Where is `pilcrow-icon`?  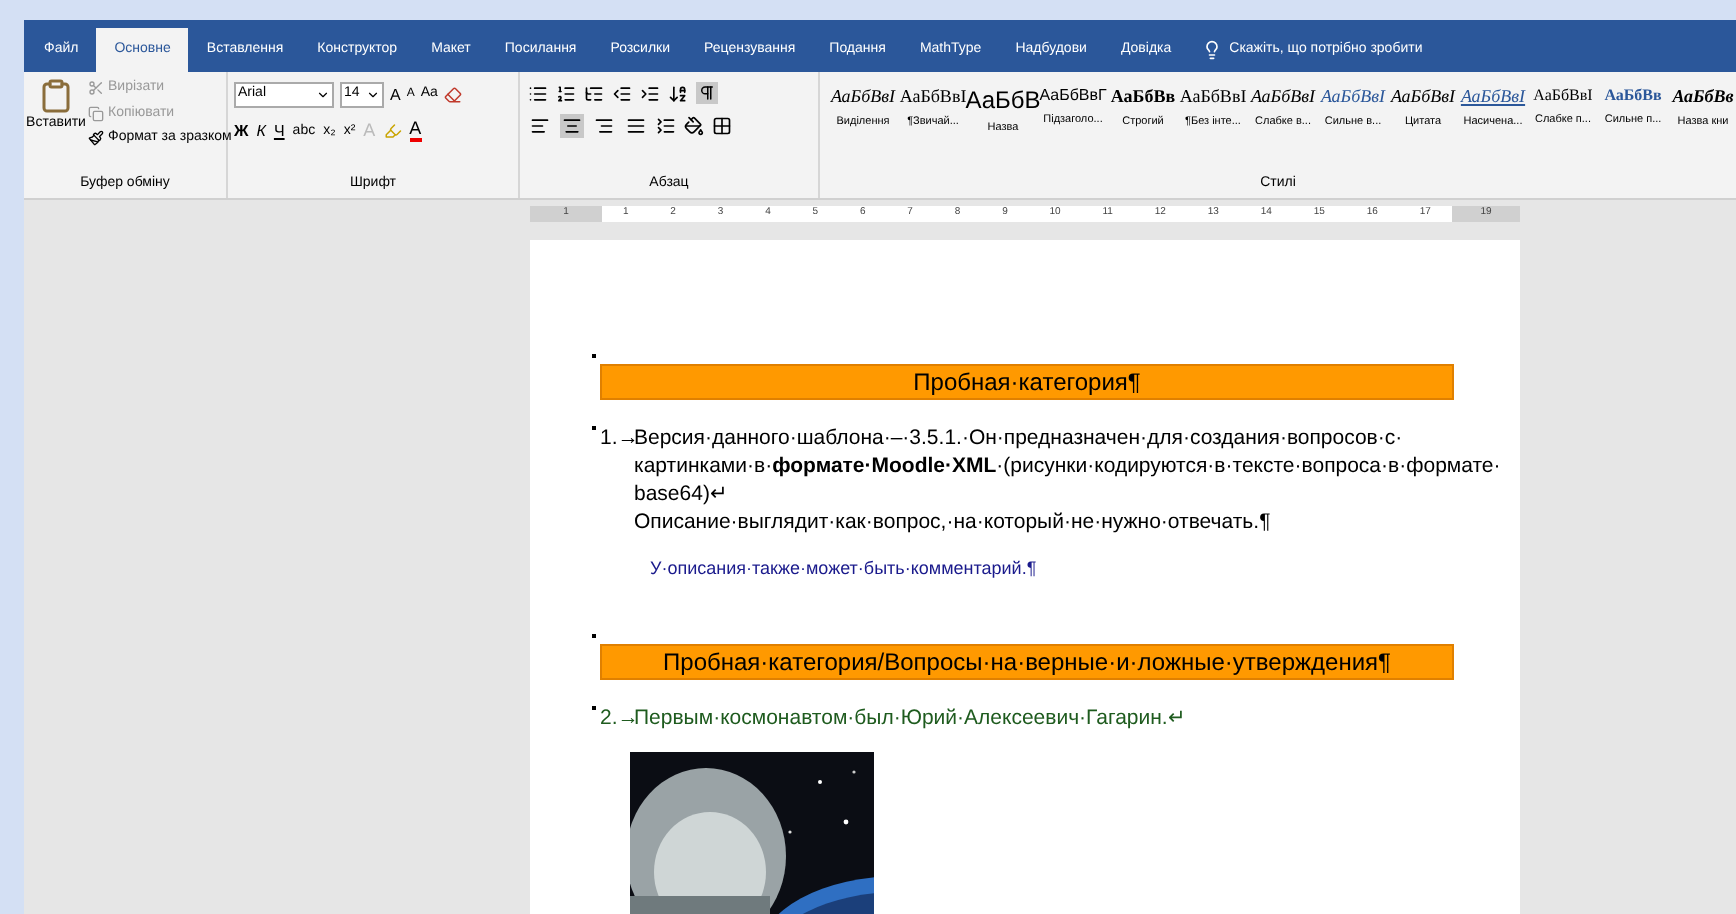
pilcrow-icon is located at coordinates (707, 93).